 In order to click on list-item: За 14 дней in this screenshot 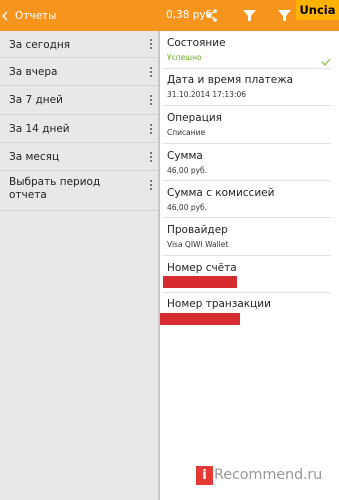, I will do `click(79, 129)`.